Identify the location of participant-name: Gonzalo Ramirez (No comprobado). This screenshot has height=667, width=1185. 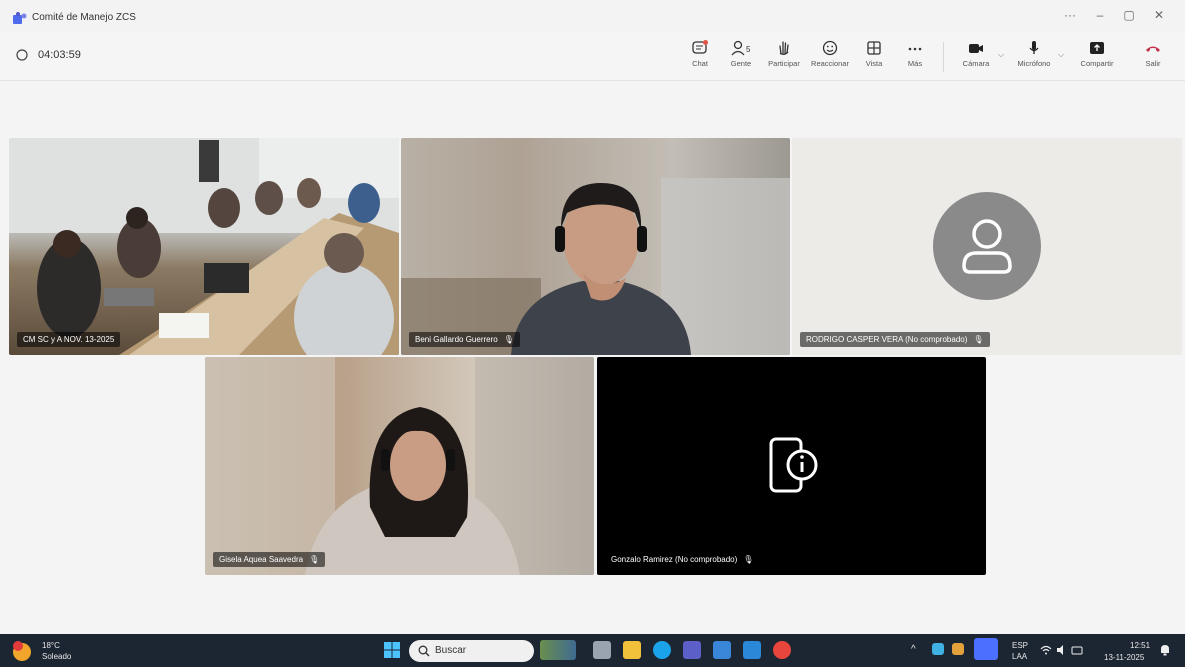
(674, 559).